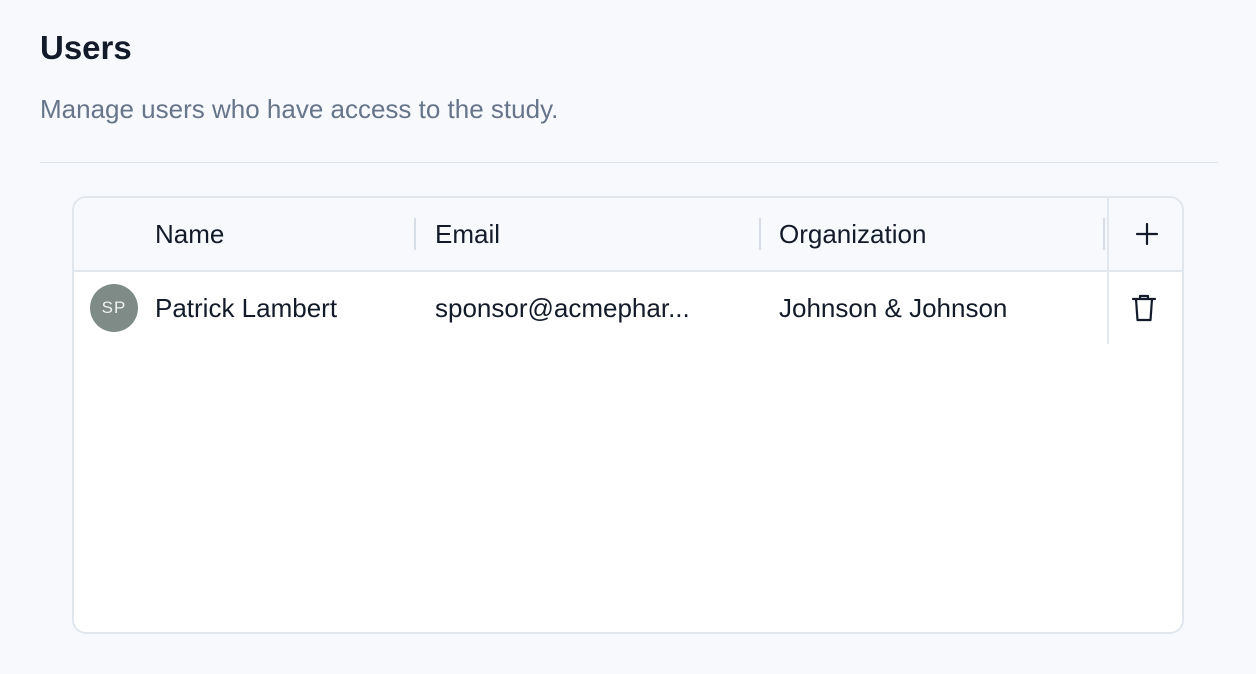 The height and width of the screenshot is (674, 1256). I want to click on add-user-button, so click(1145, 234).